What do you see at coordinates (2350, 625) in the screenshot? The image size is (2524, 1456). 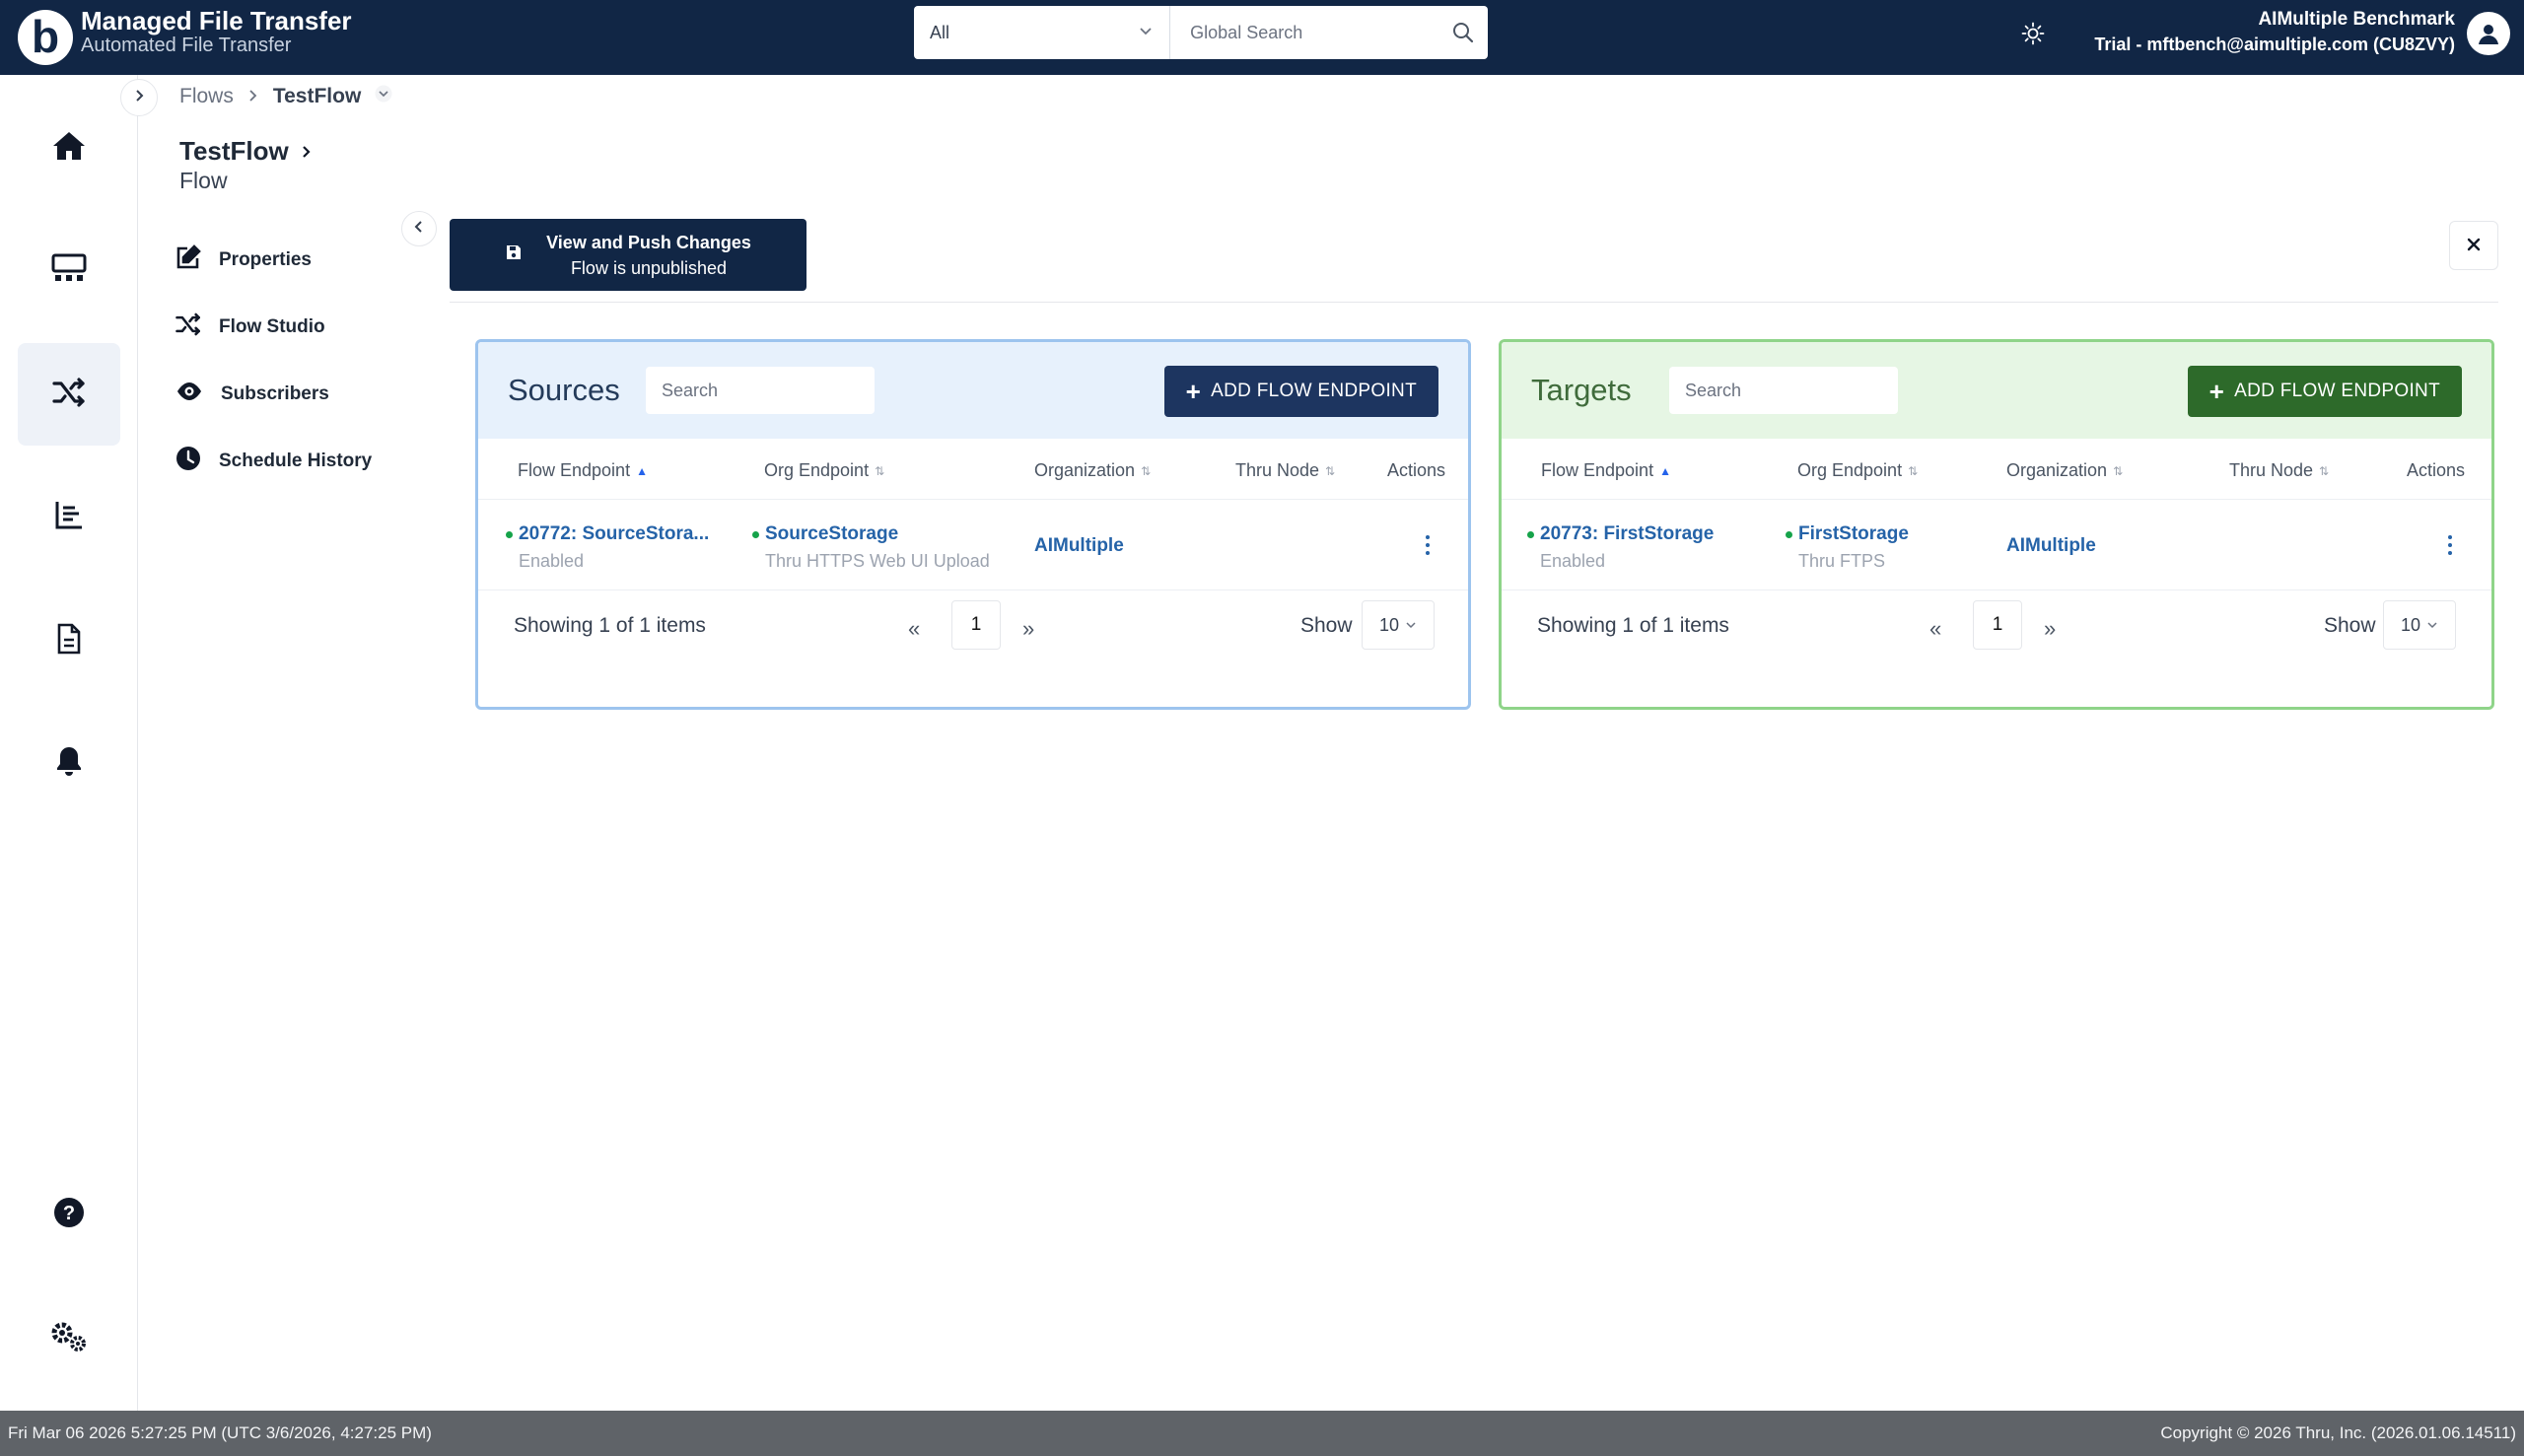 I see `page-size-label: Show` at bounding box center [2350, 625].